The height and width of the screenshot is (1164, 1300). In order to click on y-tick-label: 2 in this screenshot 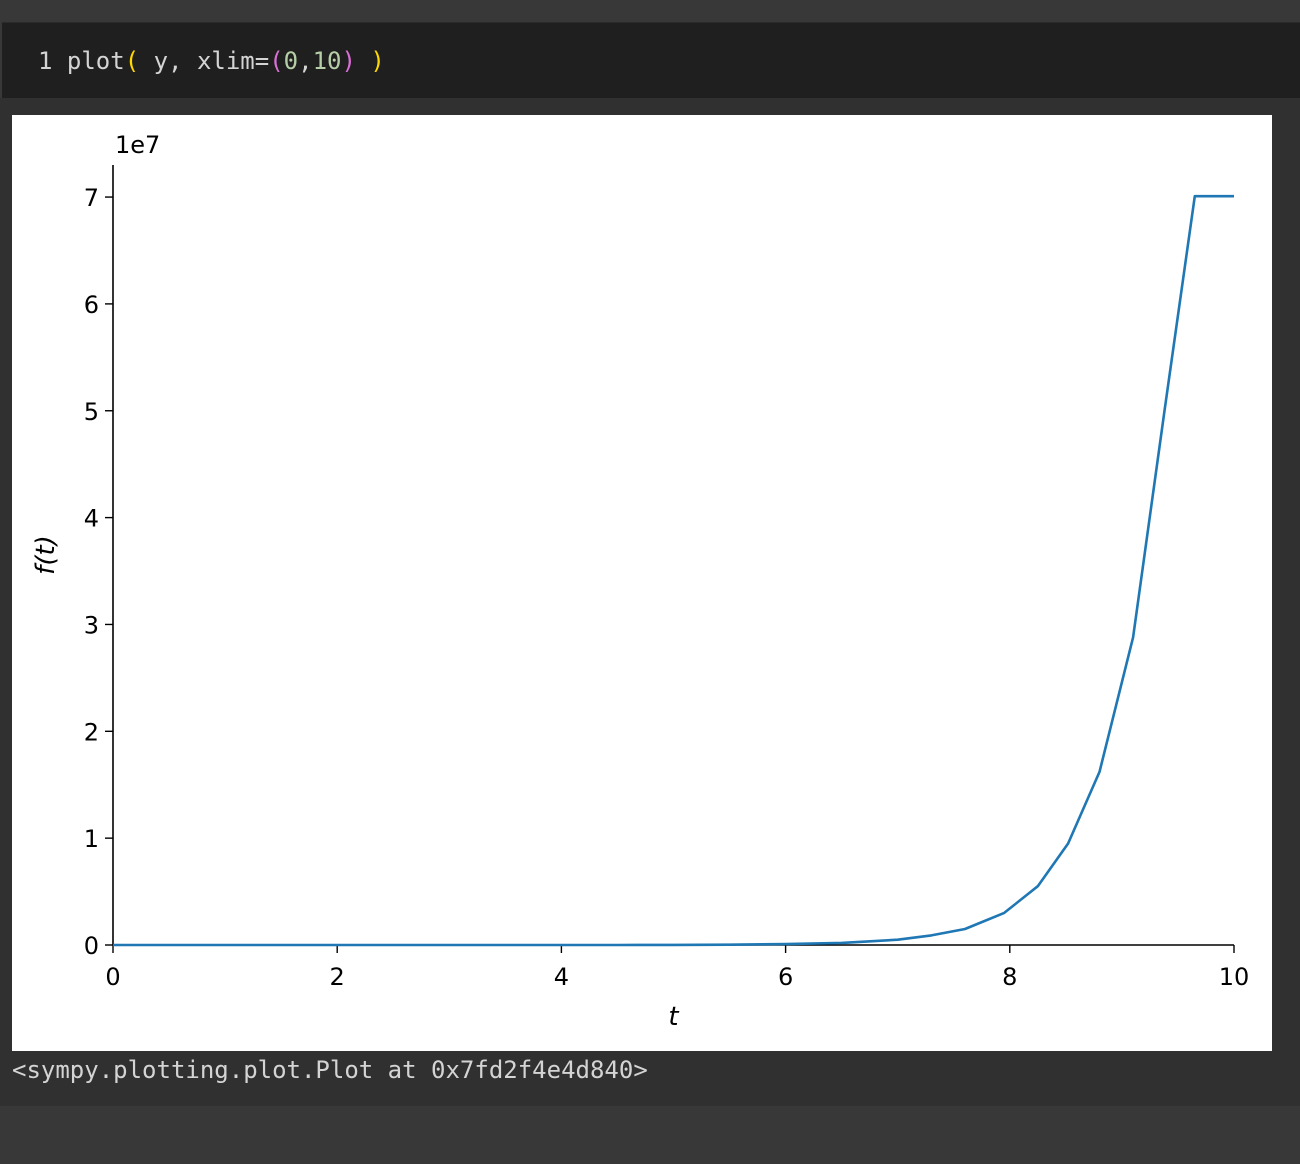, I will do `click(91, 732)`.